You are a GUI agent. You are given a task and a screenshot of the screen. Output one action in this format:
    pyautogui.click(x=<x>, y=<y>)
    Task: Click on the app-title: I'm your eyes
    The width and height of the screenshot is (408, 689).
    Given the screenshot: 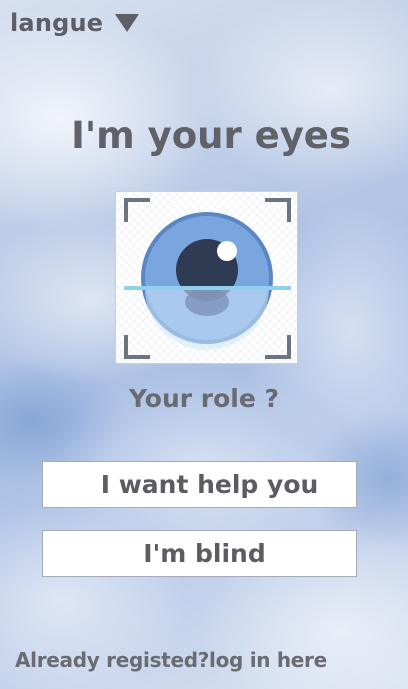 What is the action you would take?
    pyautogui.click(x=211, y=135)
    